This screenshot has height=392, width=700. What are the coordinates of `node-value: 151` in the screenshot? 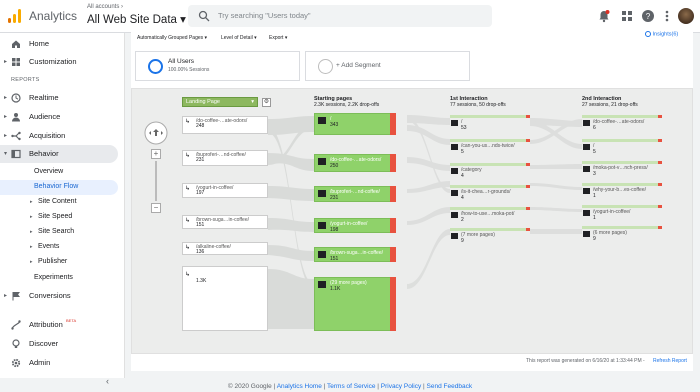 It's located at (200, 225).